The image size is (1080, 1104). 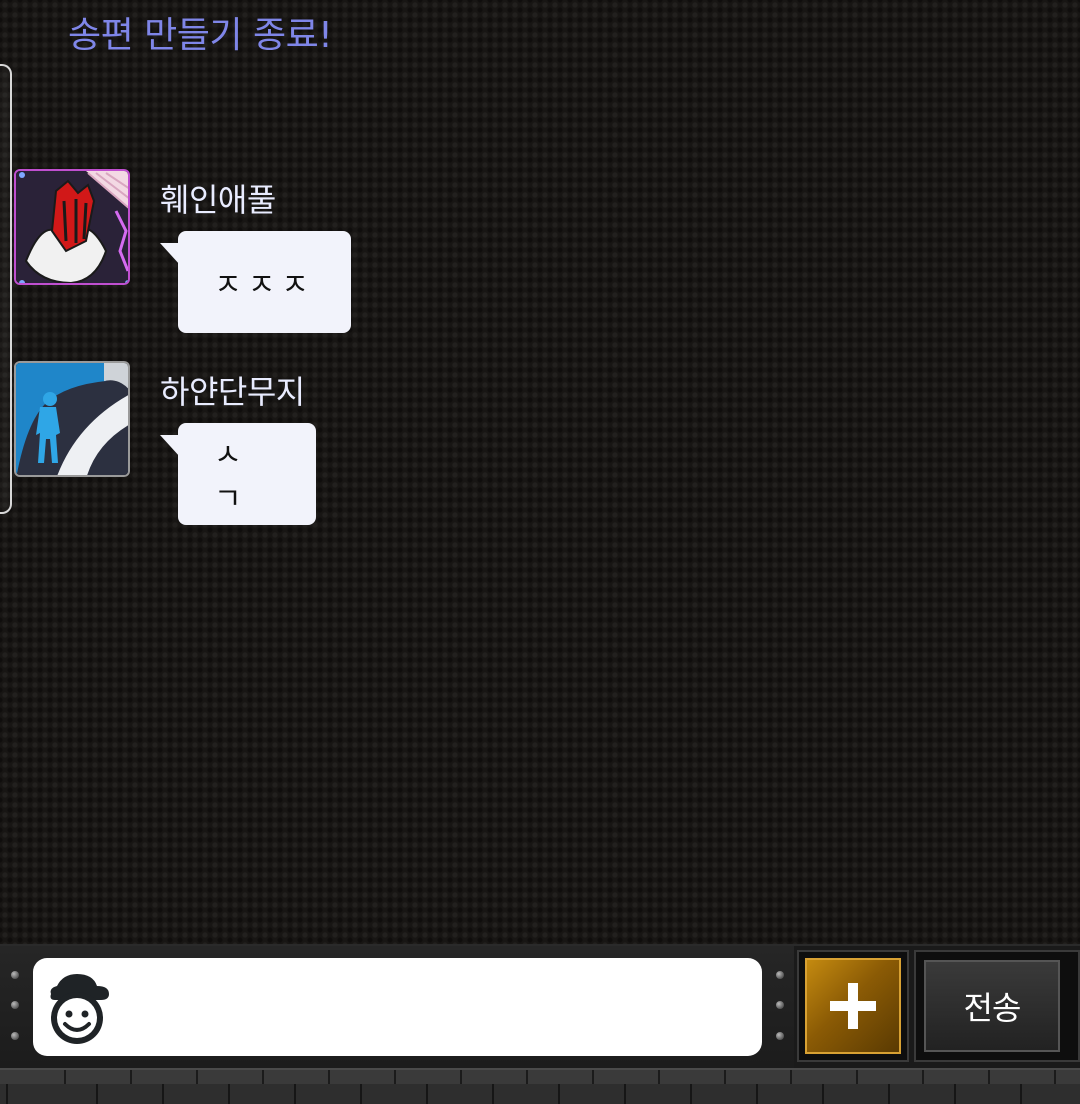 I want to click on plus-icon, so click(x=853, y=1006).